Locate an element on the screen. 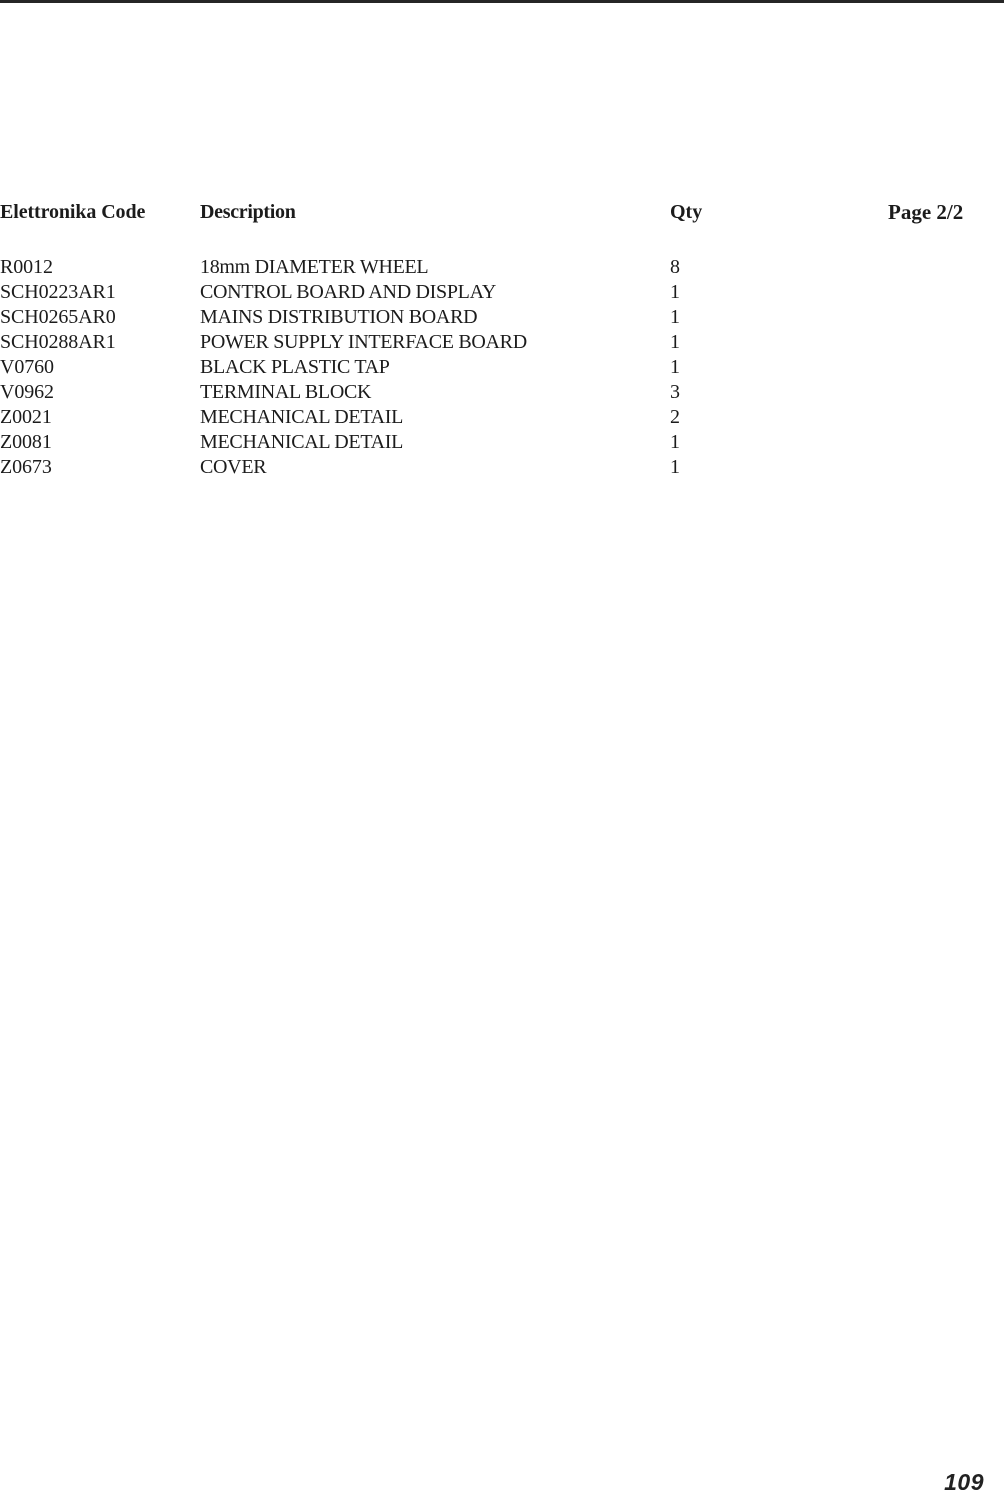  top-edge-rule is located at coordinates (502, 1).